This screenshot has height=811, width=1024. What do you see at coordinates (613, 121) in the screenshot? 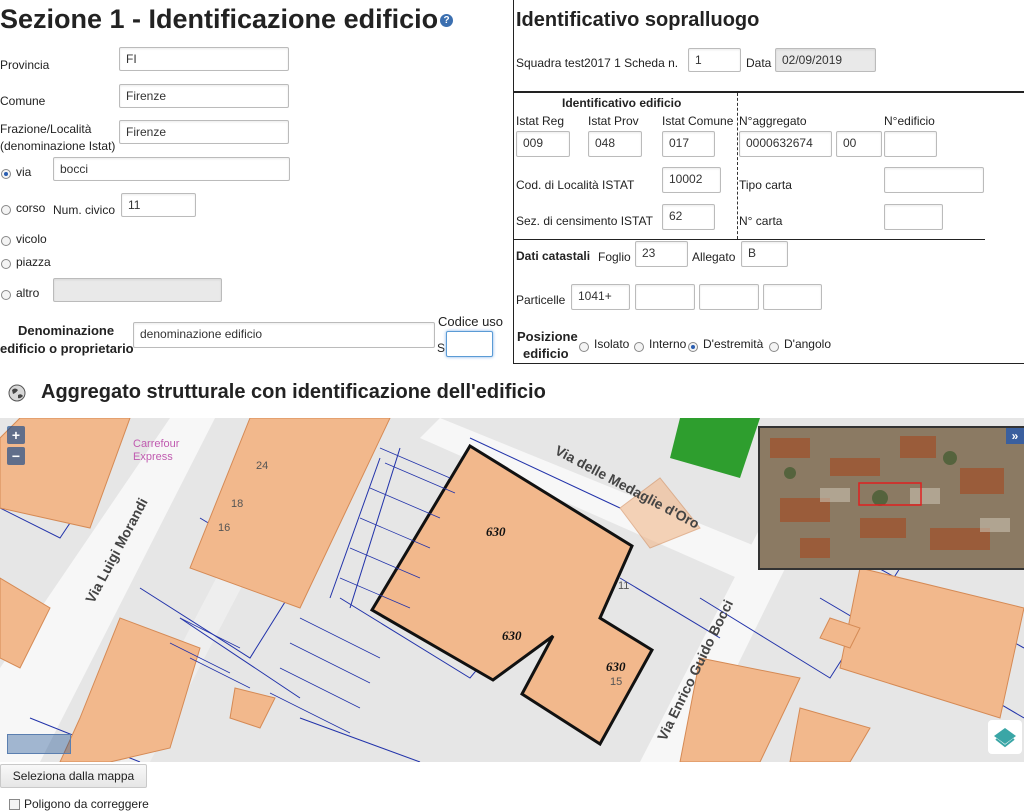
I see `istat-prov-label: Istat Prov` at bounding box center [613, 121].